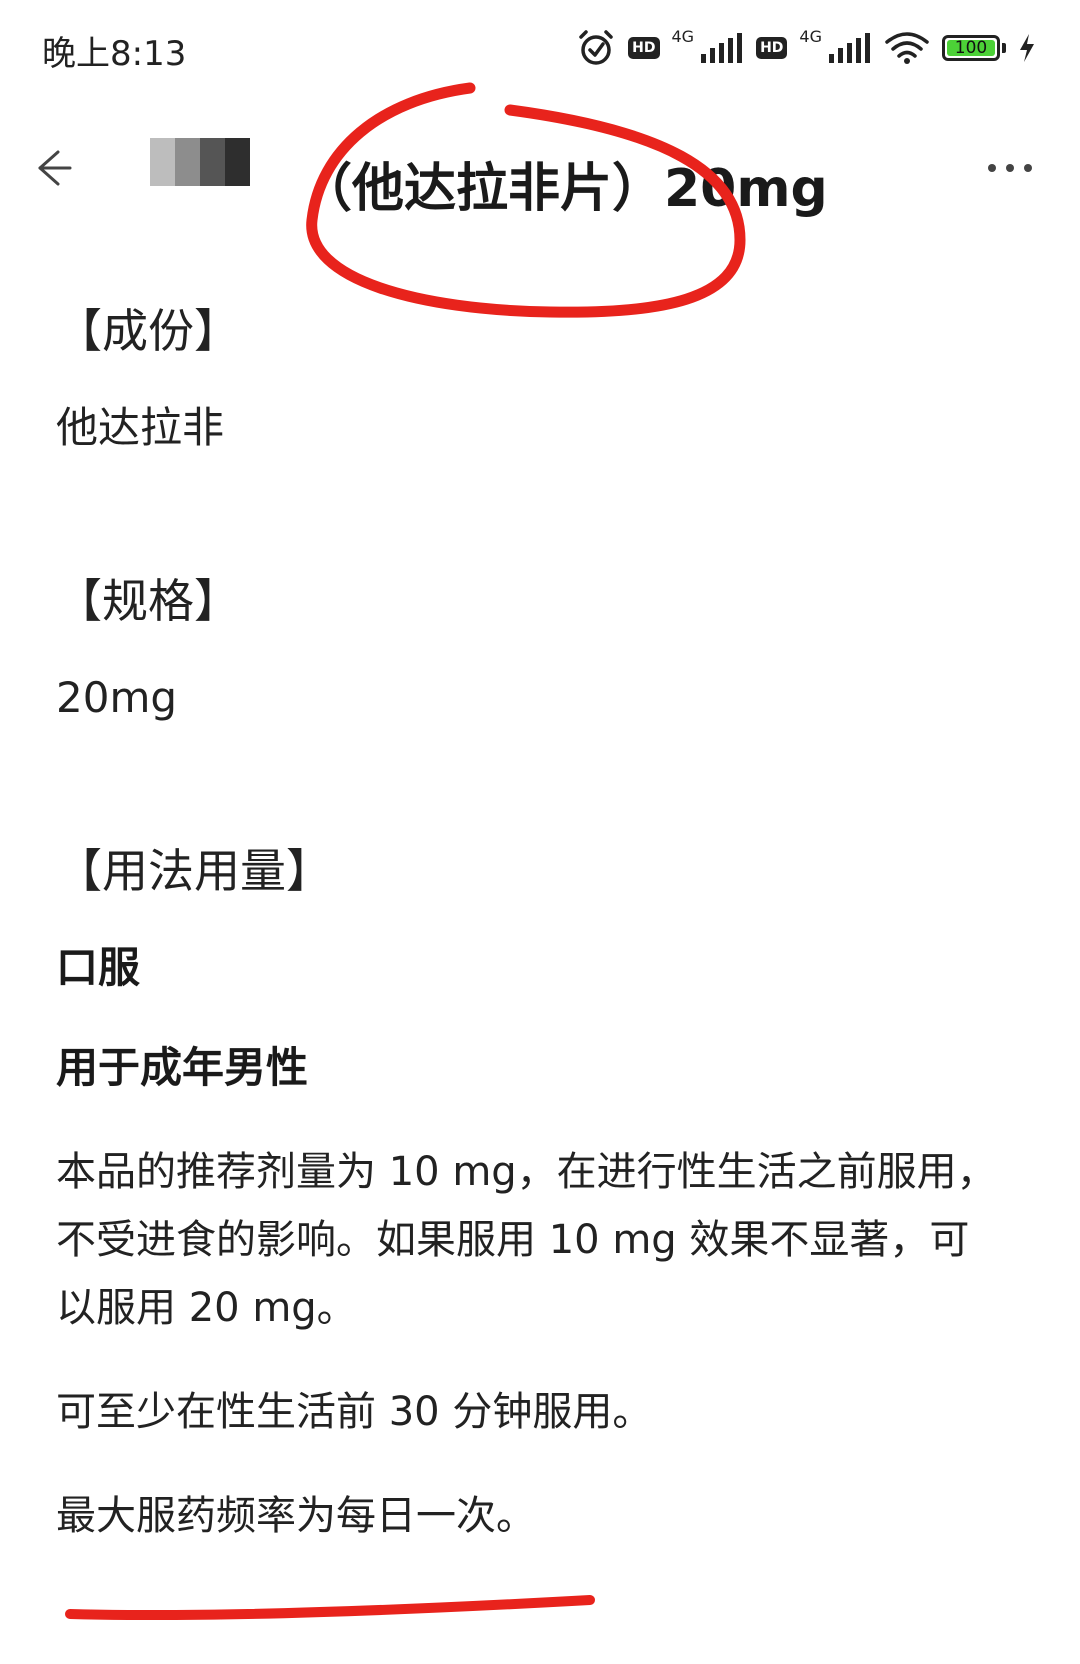  Describe the element at coordinates (55, 168) in the screenshot. I see `back-arrow-icon` at that location.